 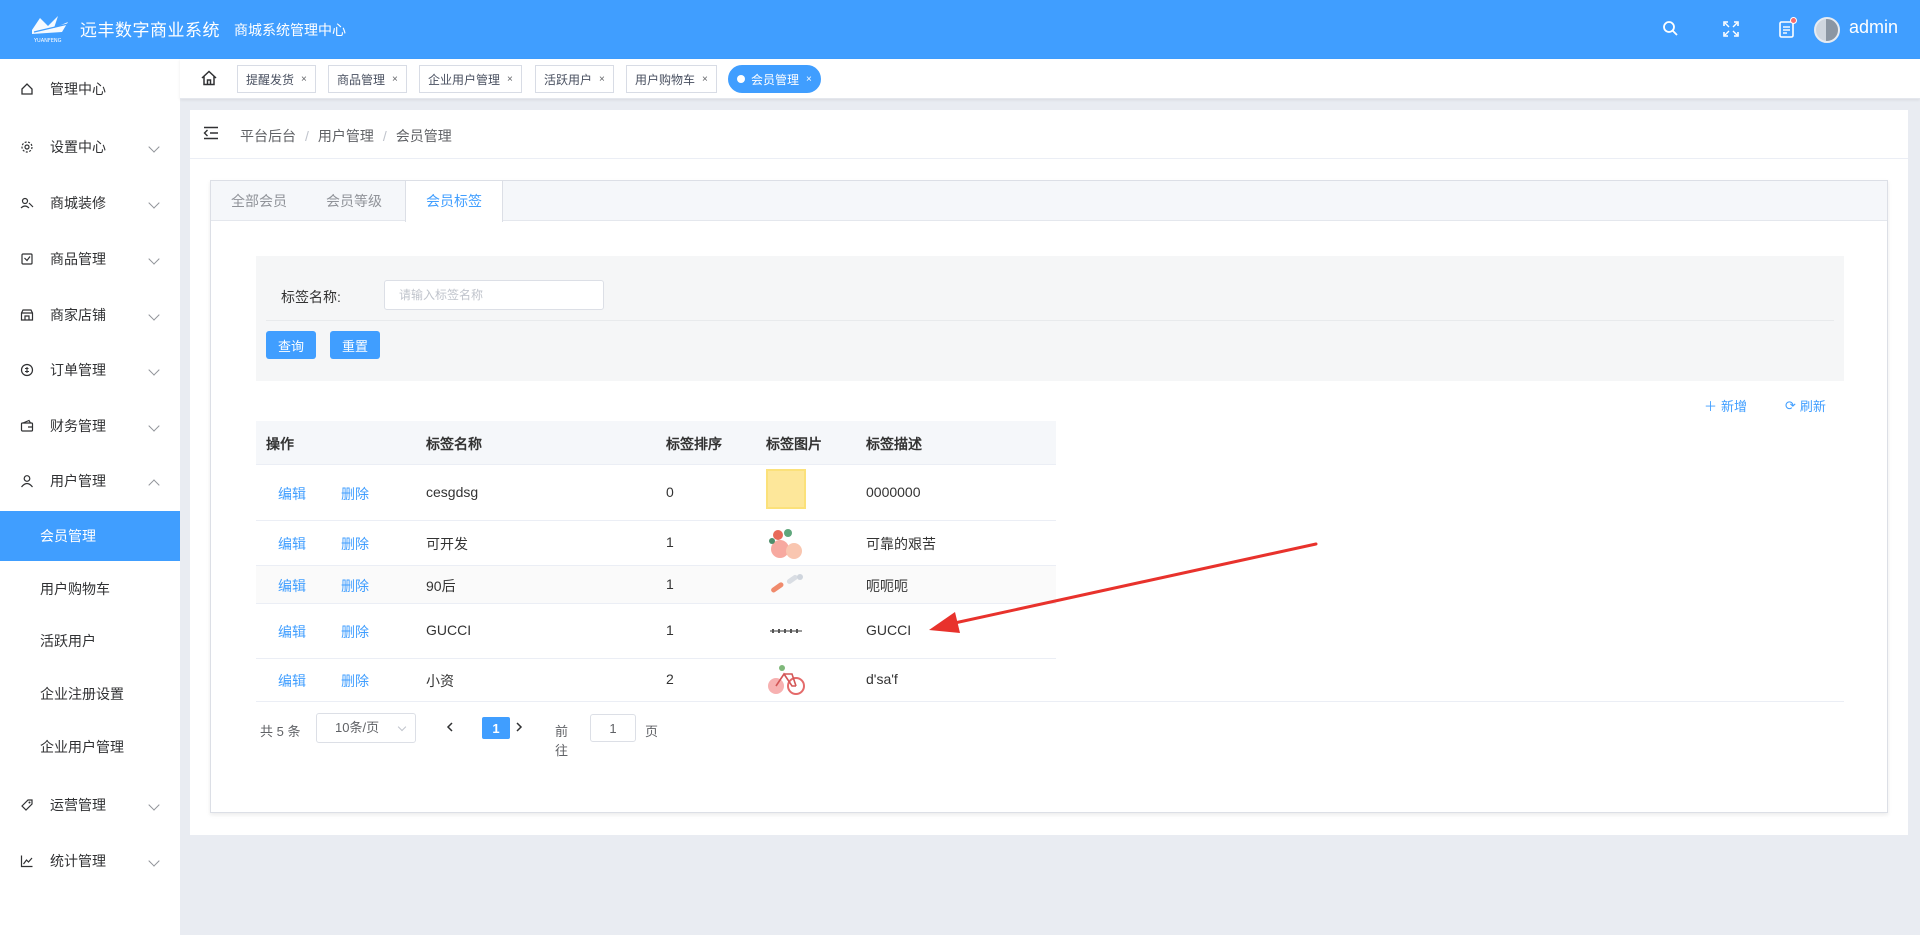 What do you see at coordinates (27, 481) in the screenshot?
I see `user-icon` at bounding box center [27, 481].